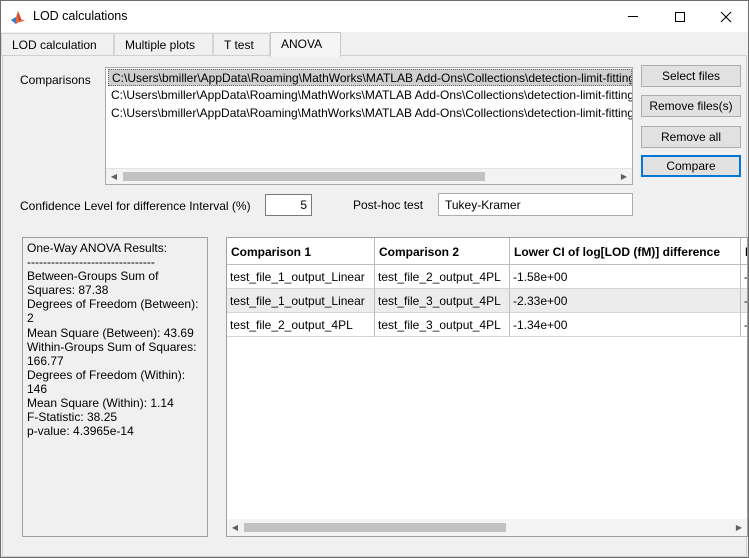  What do you see at coordinates (106, 381) in the screenshot?
I see `results-line: Degrees of Freedom (Within): 146` at bounding box center [106, 381].